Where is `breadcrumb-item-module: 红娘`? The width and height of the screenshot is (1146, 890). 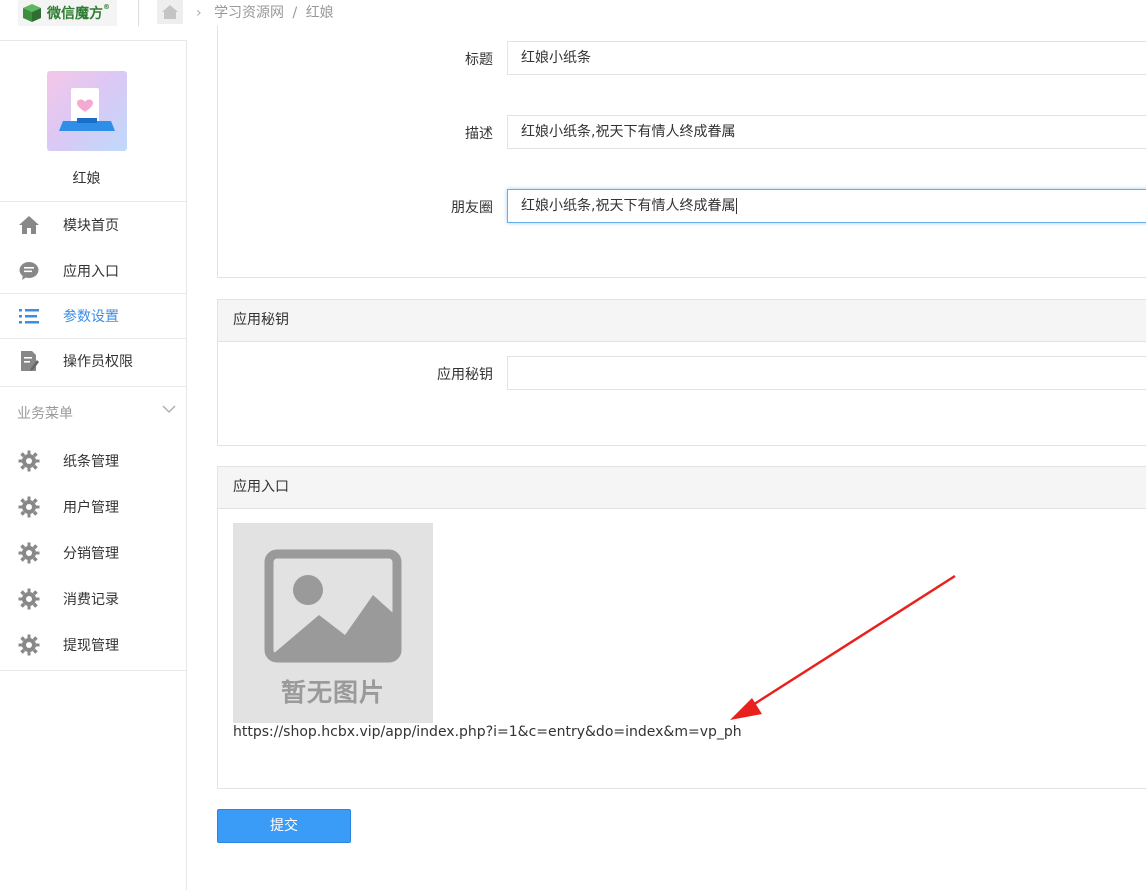
breadcrumb-item-module: 红娘 is located at coordinates (320, 13).